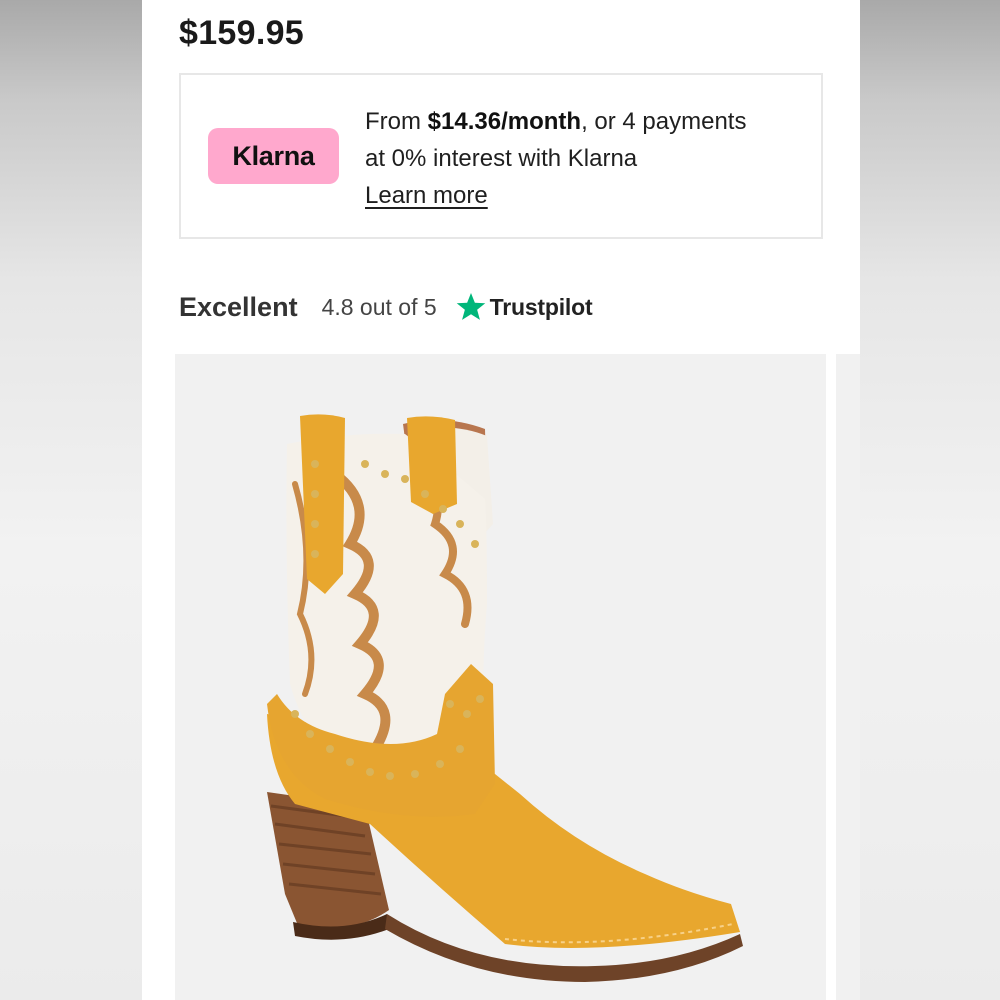  I want to click on trustpilot-rating: Excellent 4.8 out of 5 Trustpilot, so click(386, 307).